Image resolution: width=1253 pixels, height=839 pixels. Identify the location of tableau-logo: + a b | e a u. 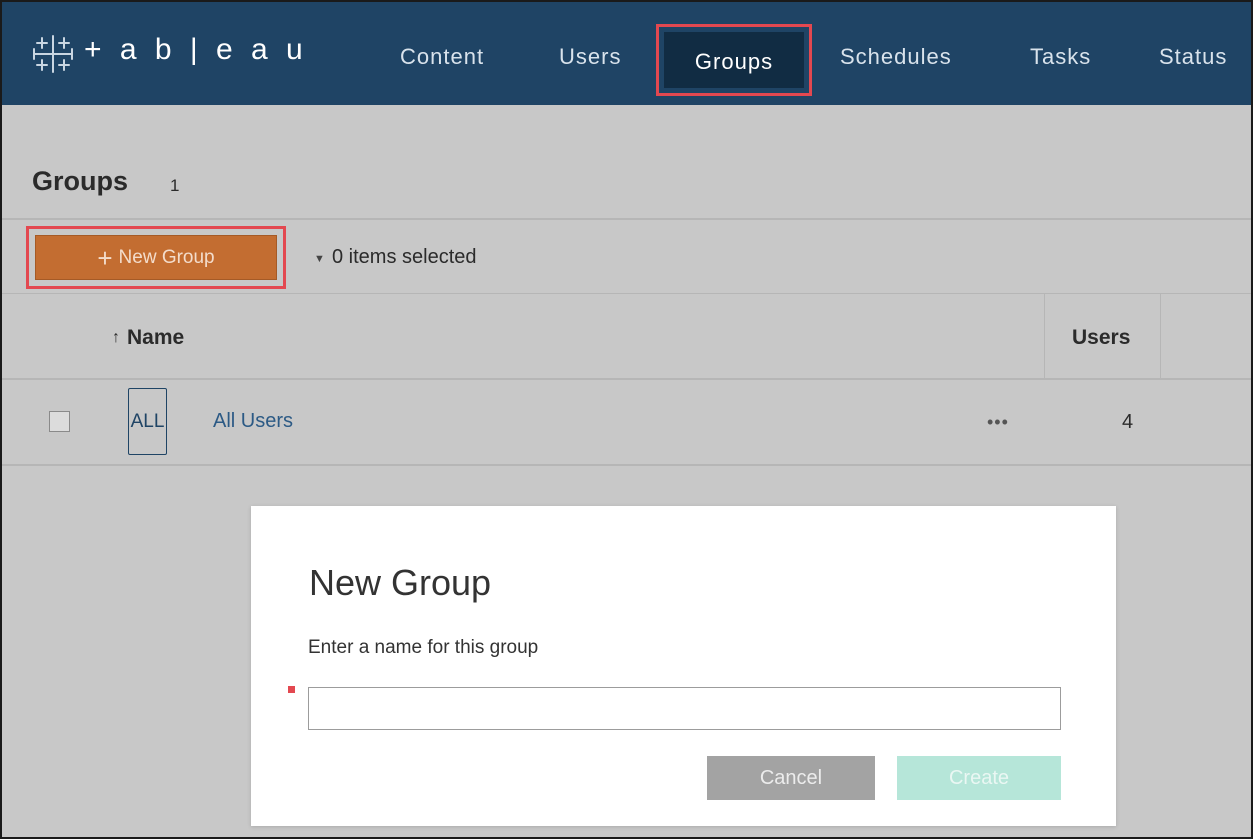
(169, 54).